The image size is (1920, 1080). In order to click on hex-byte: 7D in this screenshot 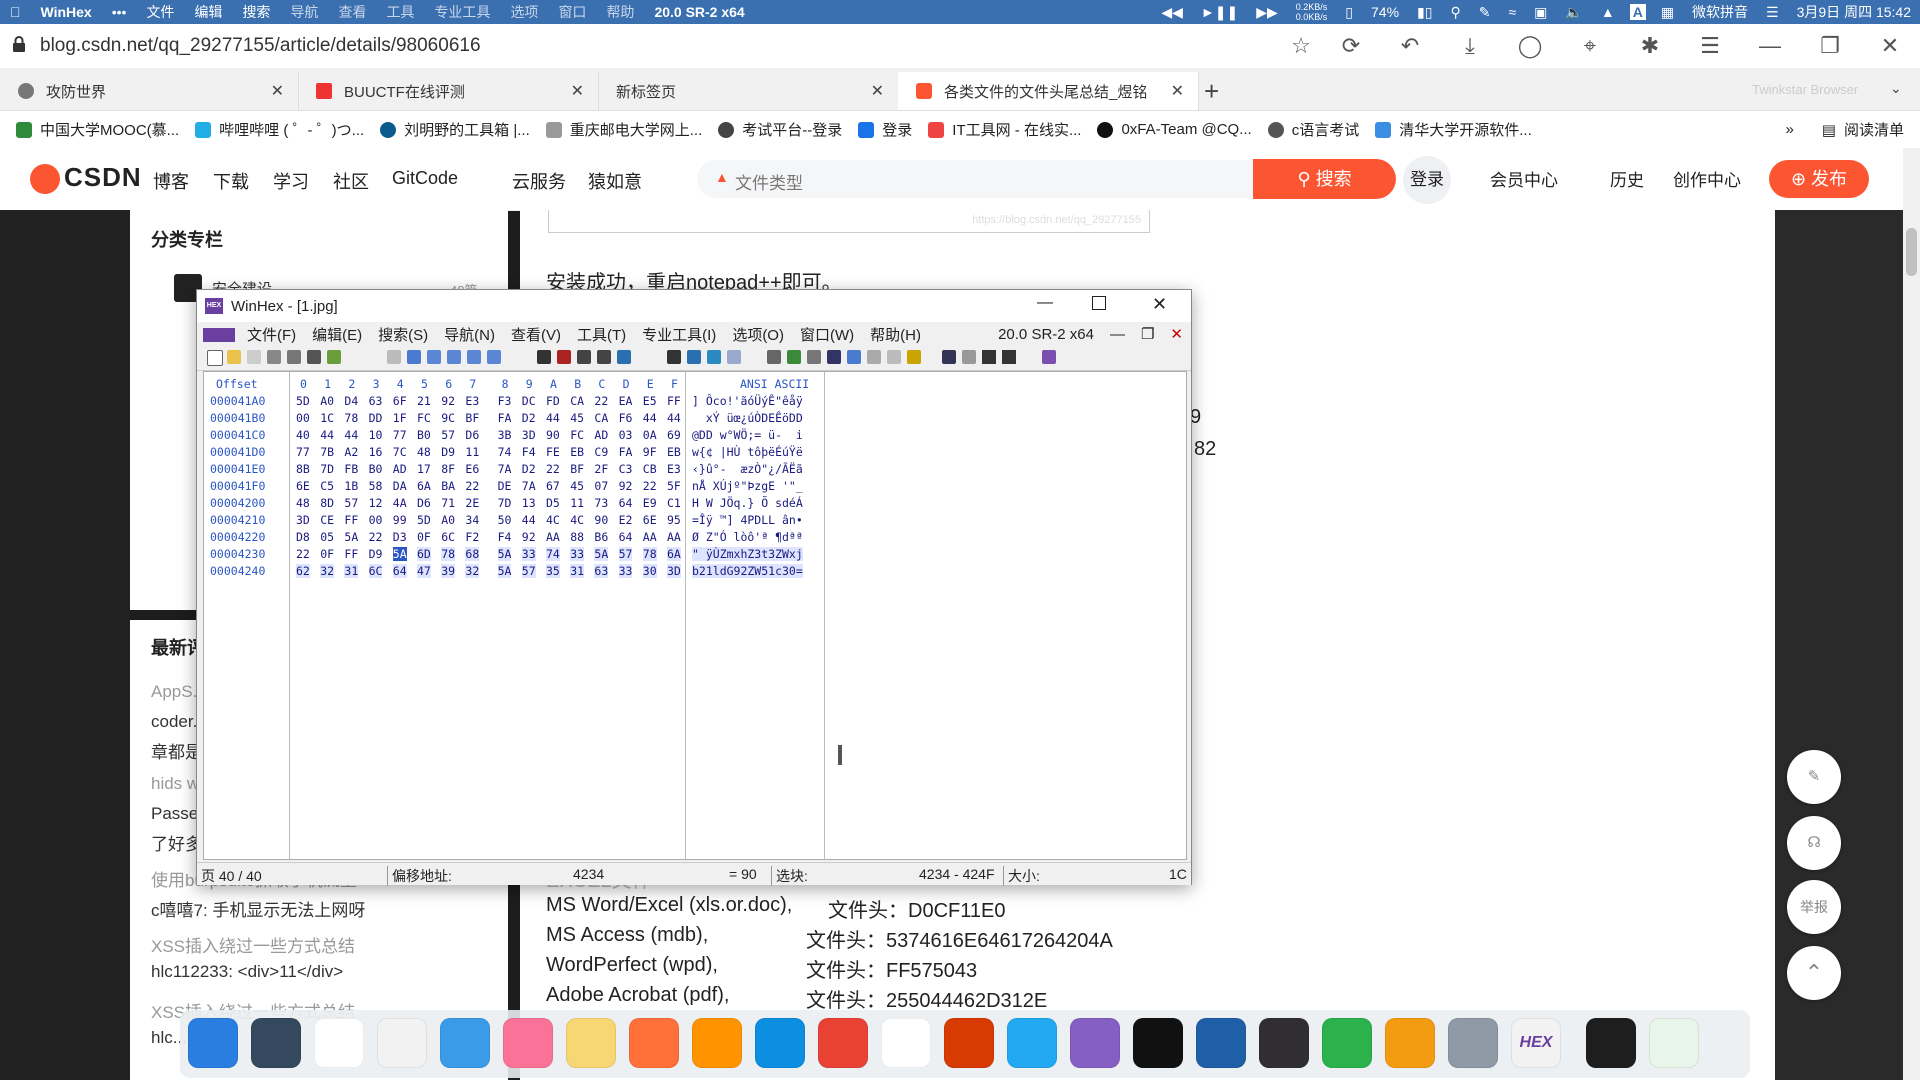, I will do `click(327, 469)`.